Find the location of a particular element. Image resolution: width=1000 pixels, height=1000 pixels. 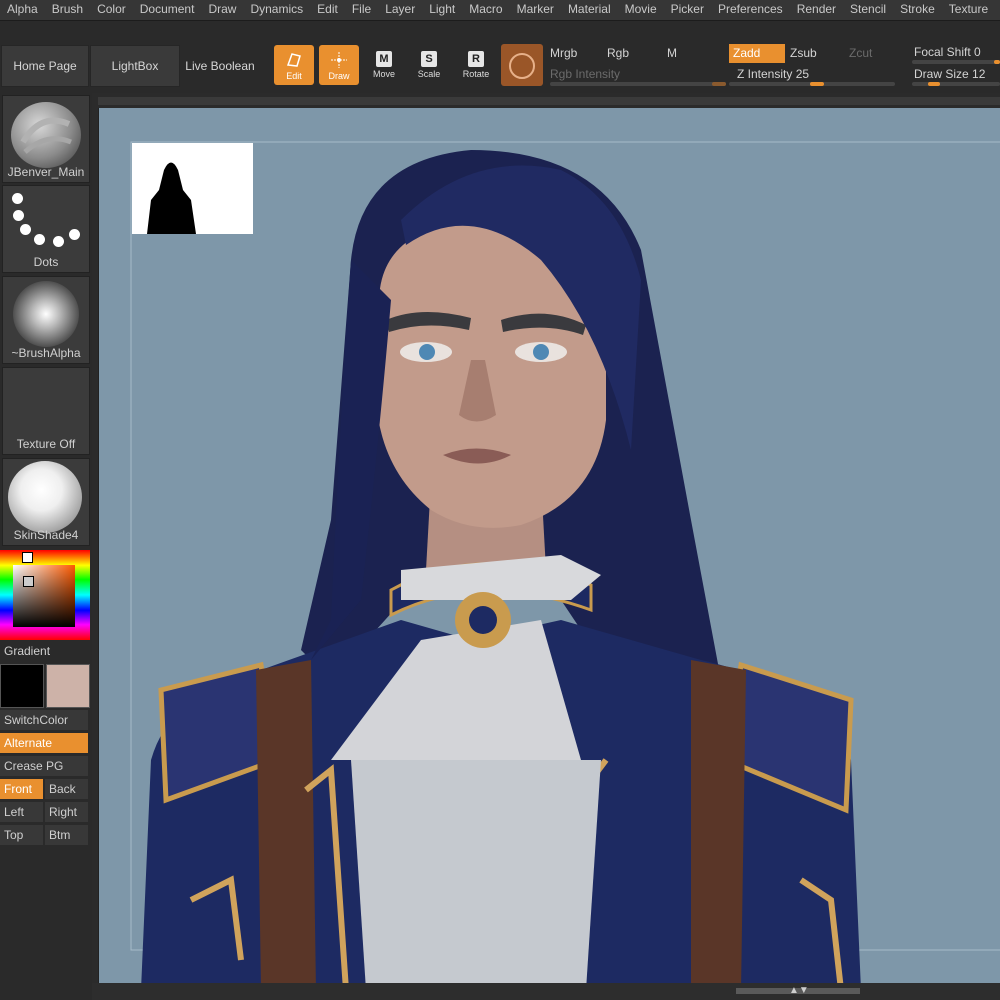

focal-shift-label: Focal Shift 0 is located at coordinates (947, 52).